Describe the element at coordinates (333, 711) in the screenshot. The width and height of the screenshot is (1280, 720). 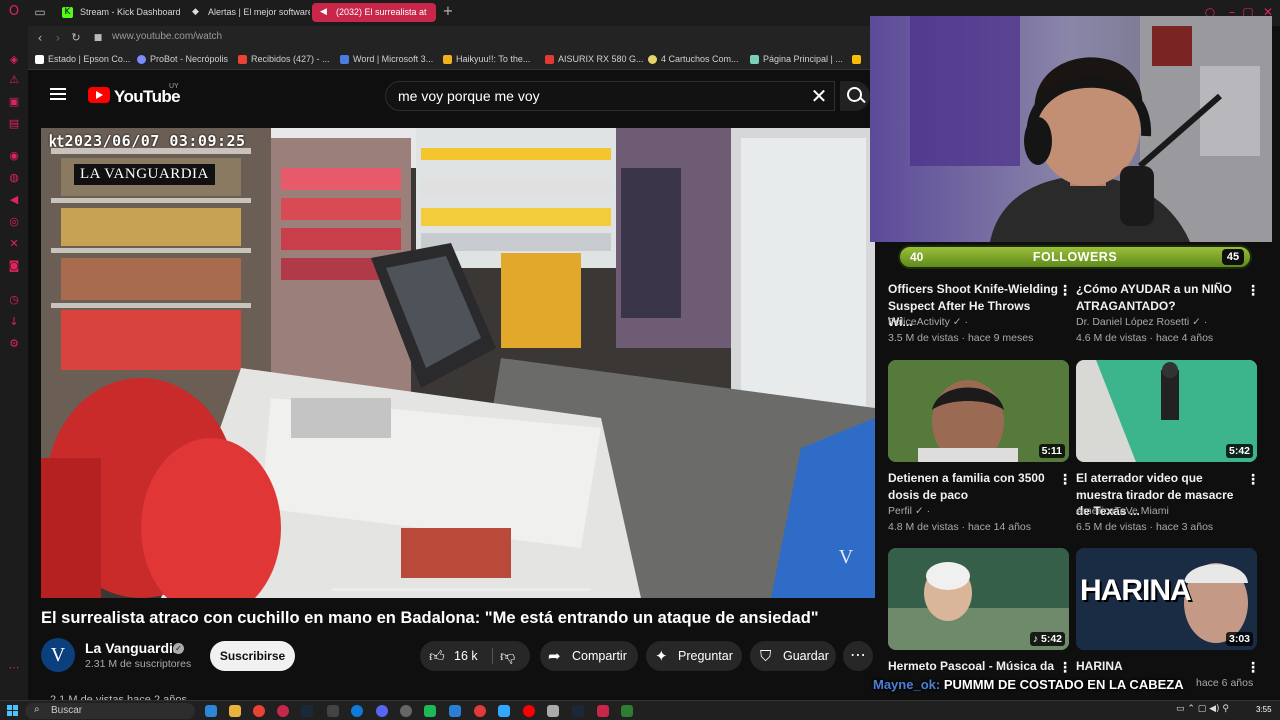
I see `calculator-icon` at that location.